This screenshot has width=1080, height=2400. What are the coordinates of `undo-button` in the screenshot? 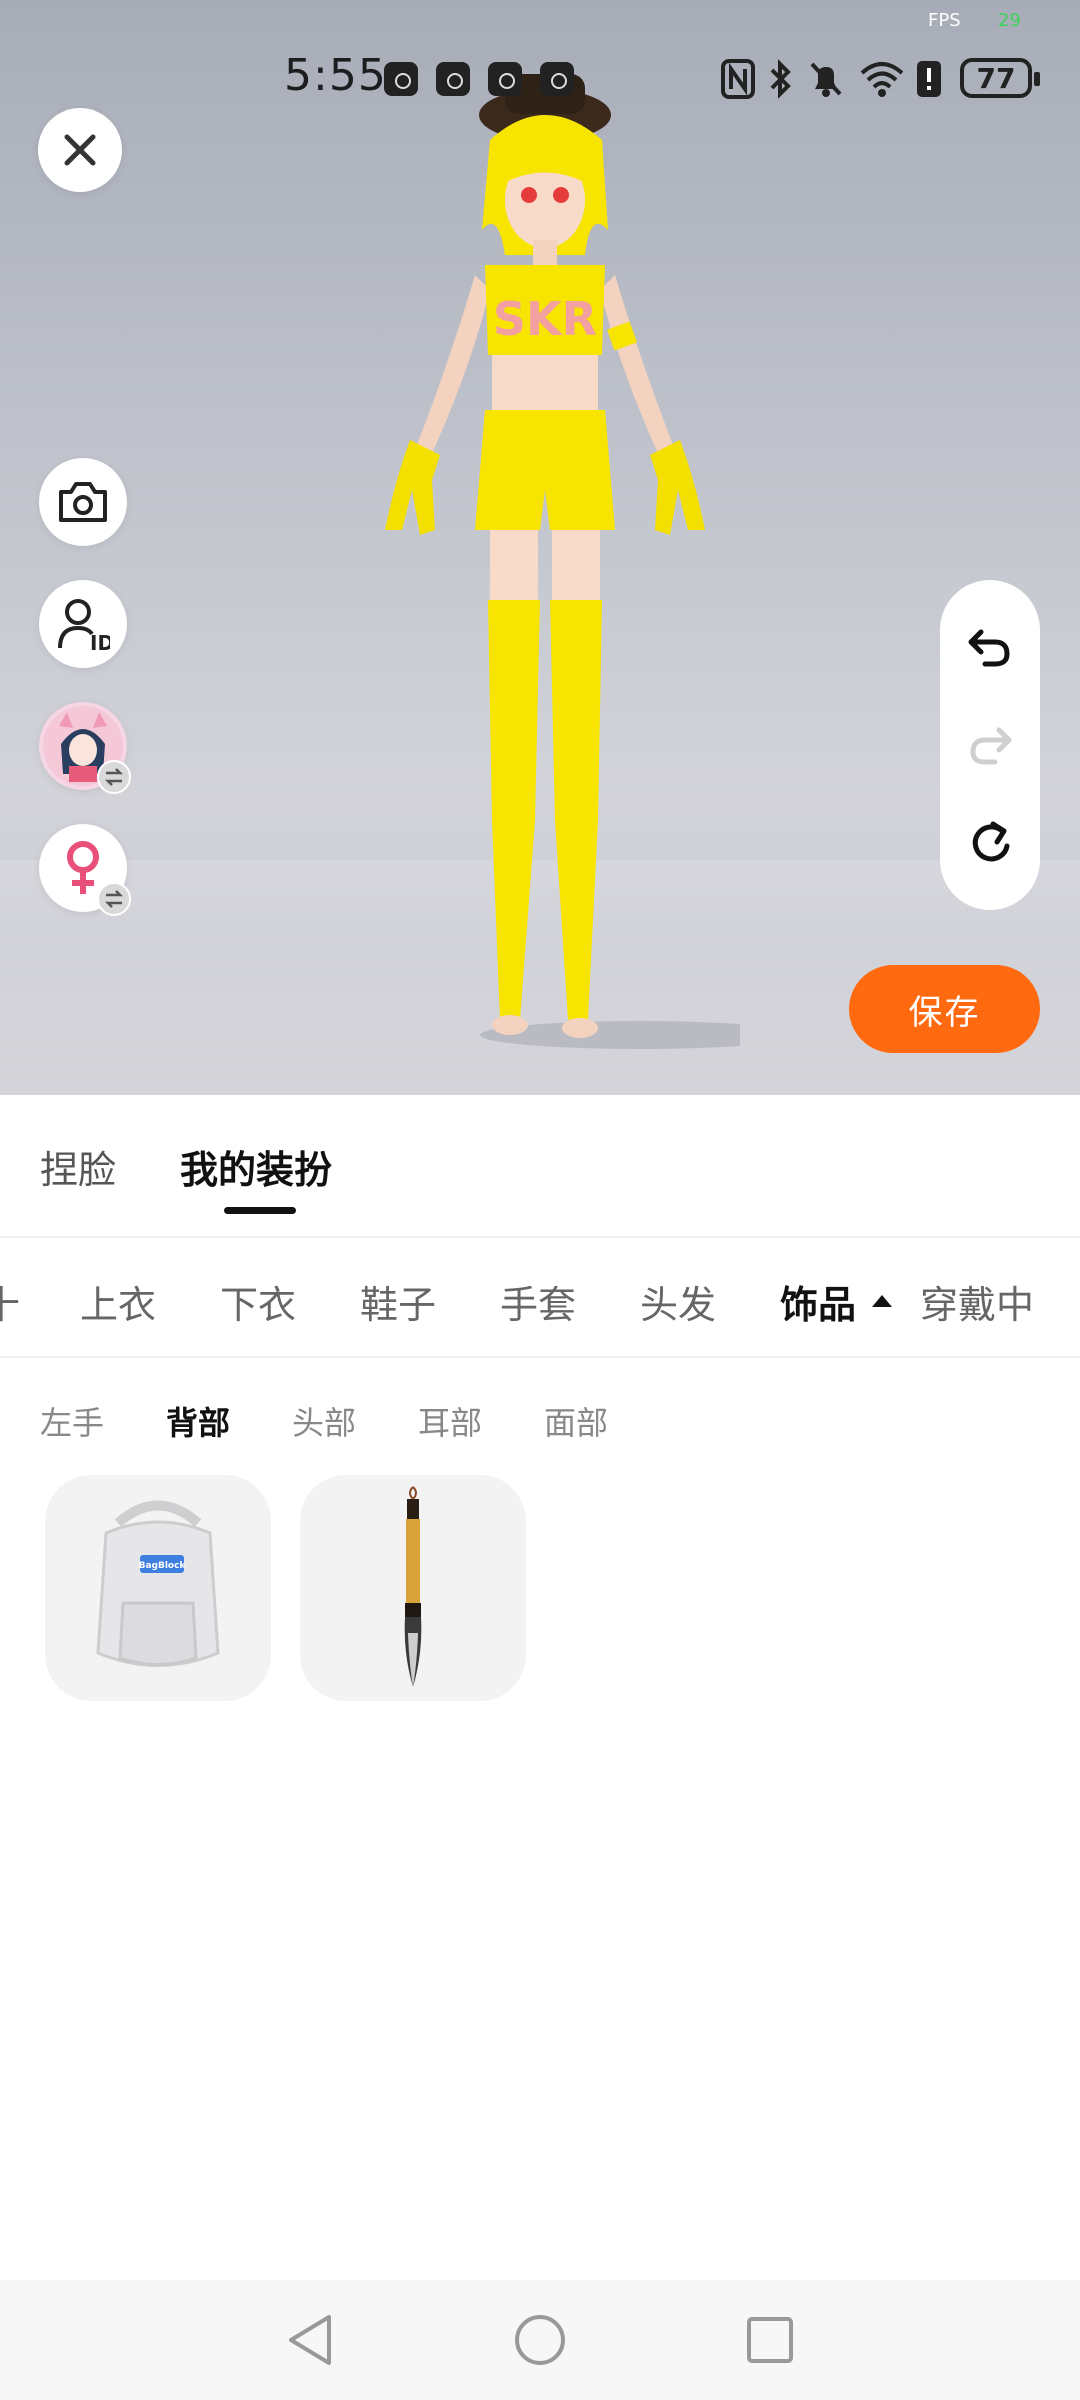 It's located at (990, 647).